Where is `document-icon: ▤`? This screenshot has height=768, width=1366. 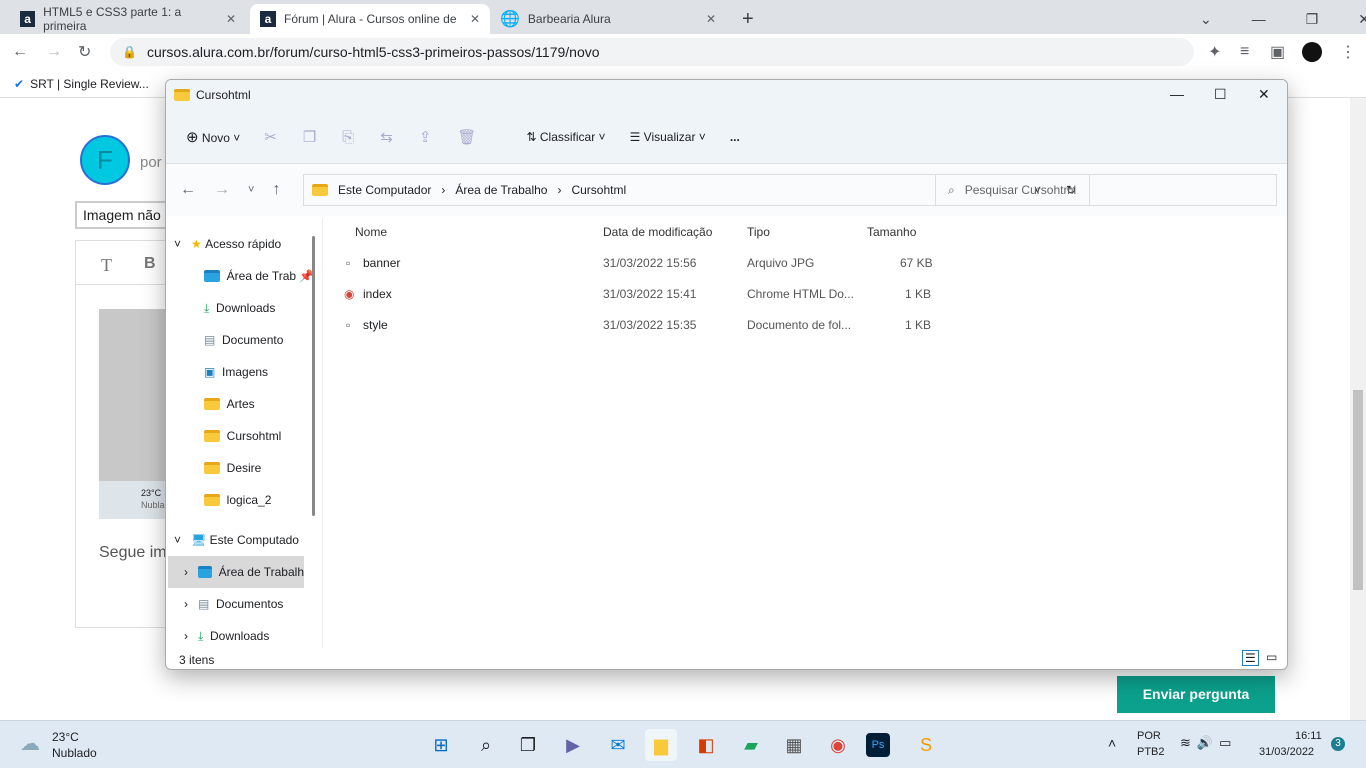 document-icon: ▤ is located at coordinates (210, 340).